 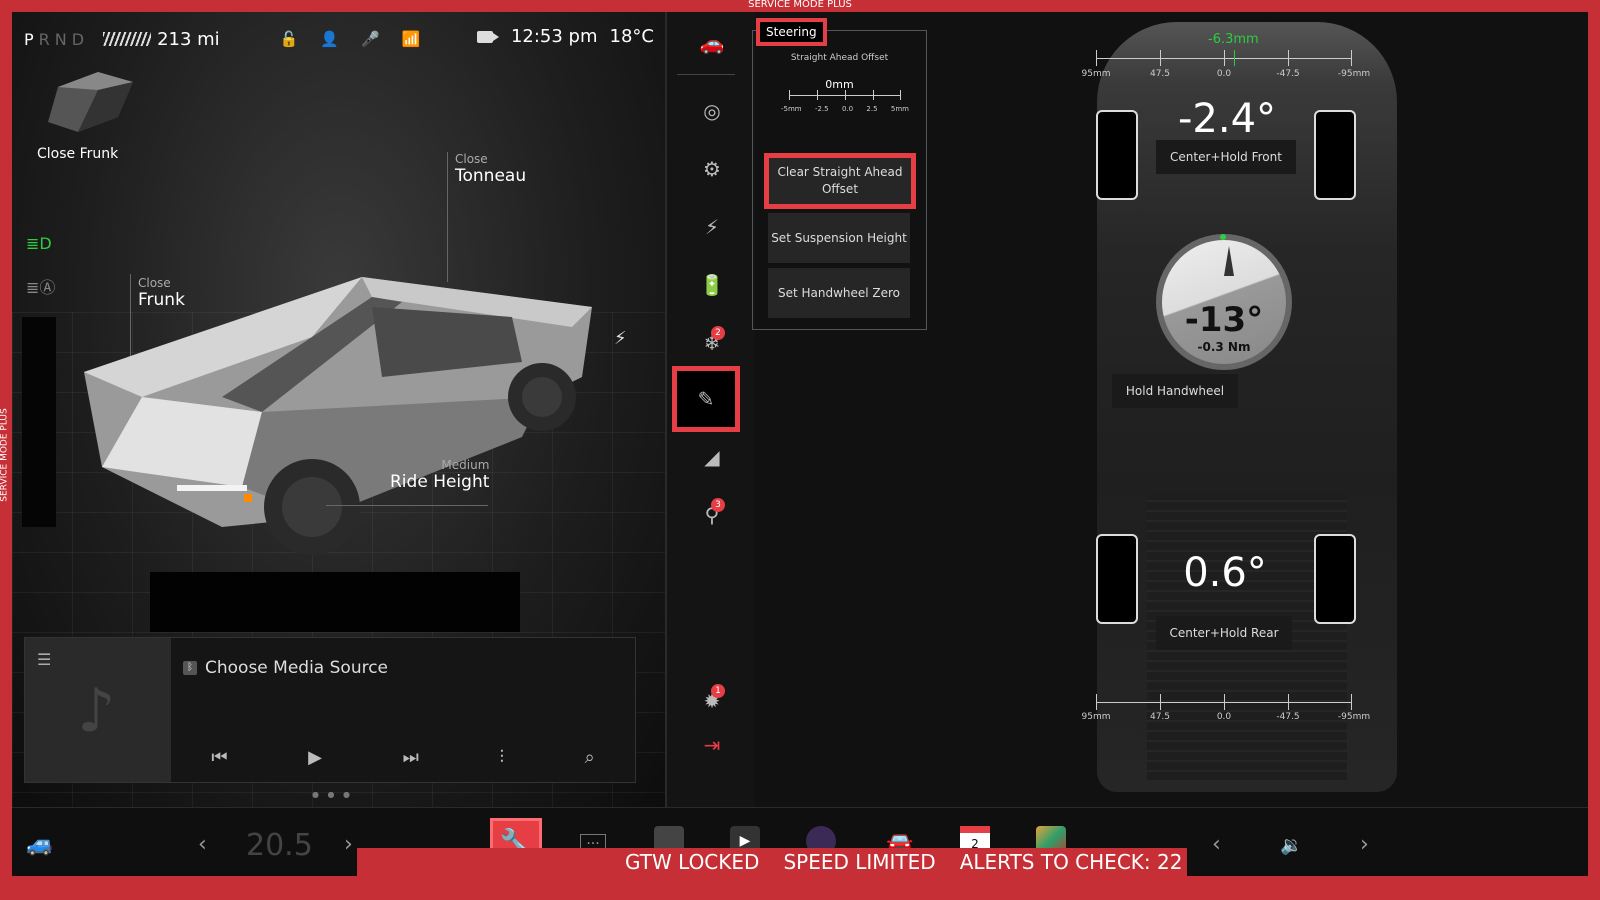 What do you see at coordinates (40, 286) in the screenshot?
I see `auto-headlight-icon: ≣Ⓐ` at bounding box center [40, 286].